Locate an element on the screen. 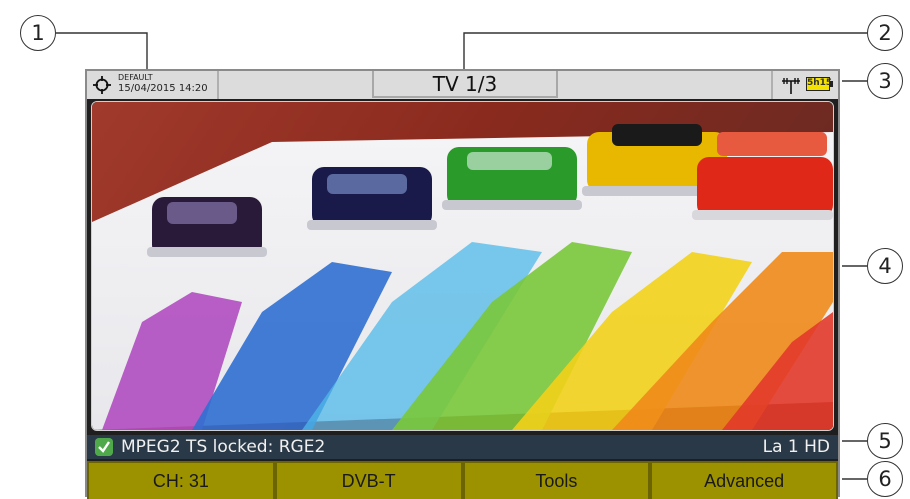 The image size is (910, 499). softkey-bar: CH: 31 DVB-T Tools Advanced is located at coordinates (462, 480).